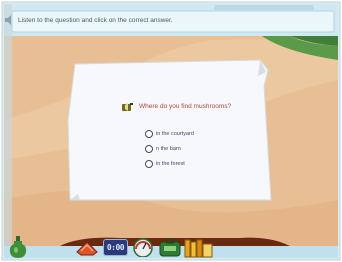 This screenshot has height=262, width=342. I want to click on speaker-icon, so click(9, 20).